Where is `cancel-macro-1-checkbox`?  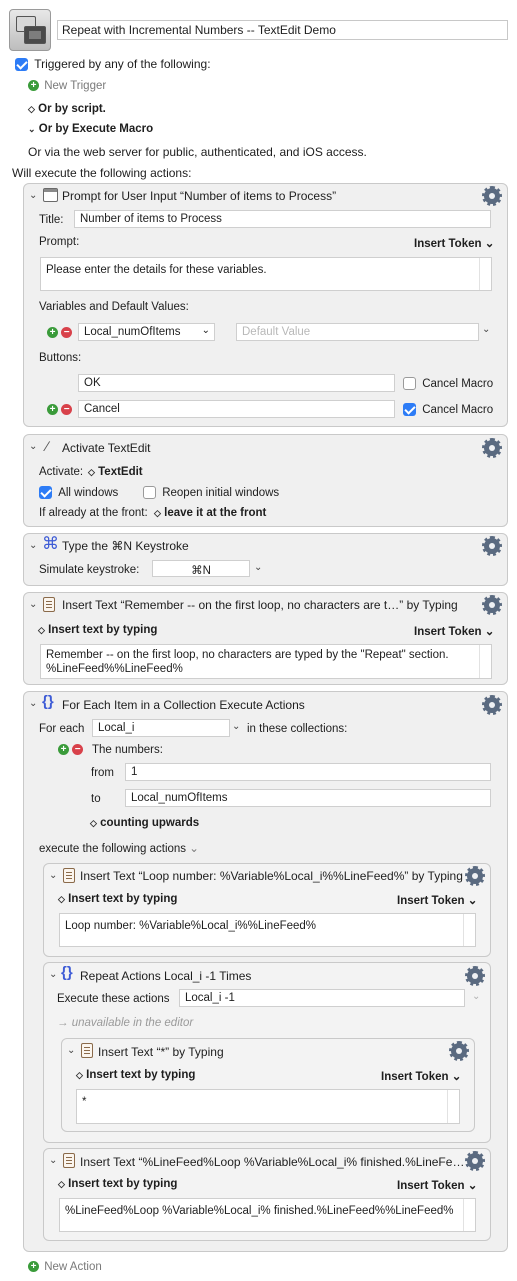 cancel-macro-1-checkbox is located at coordinates (409, 383).